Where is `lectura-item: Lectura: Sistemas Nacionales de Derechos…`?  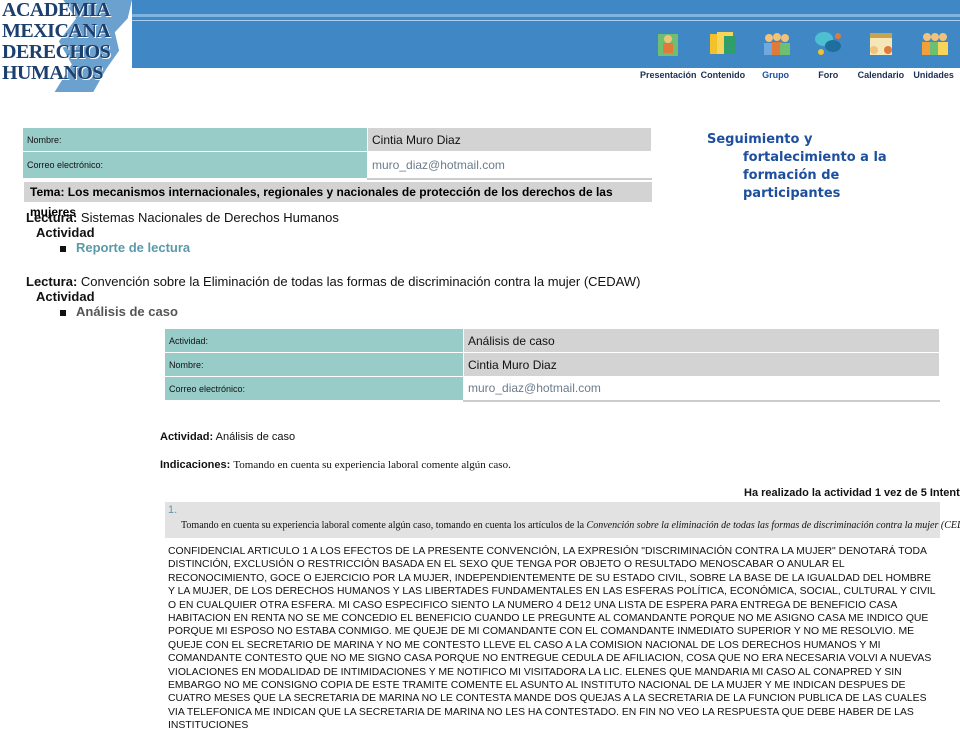 lectura-item: Lectura: Sistemas Nacionales de Derechos… is located at coordinates (182, 217).